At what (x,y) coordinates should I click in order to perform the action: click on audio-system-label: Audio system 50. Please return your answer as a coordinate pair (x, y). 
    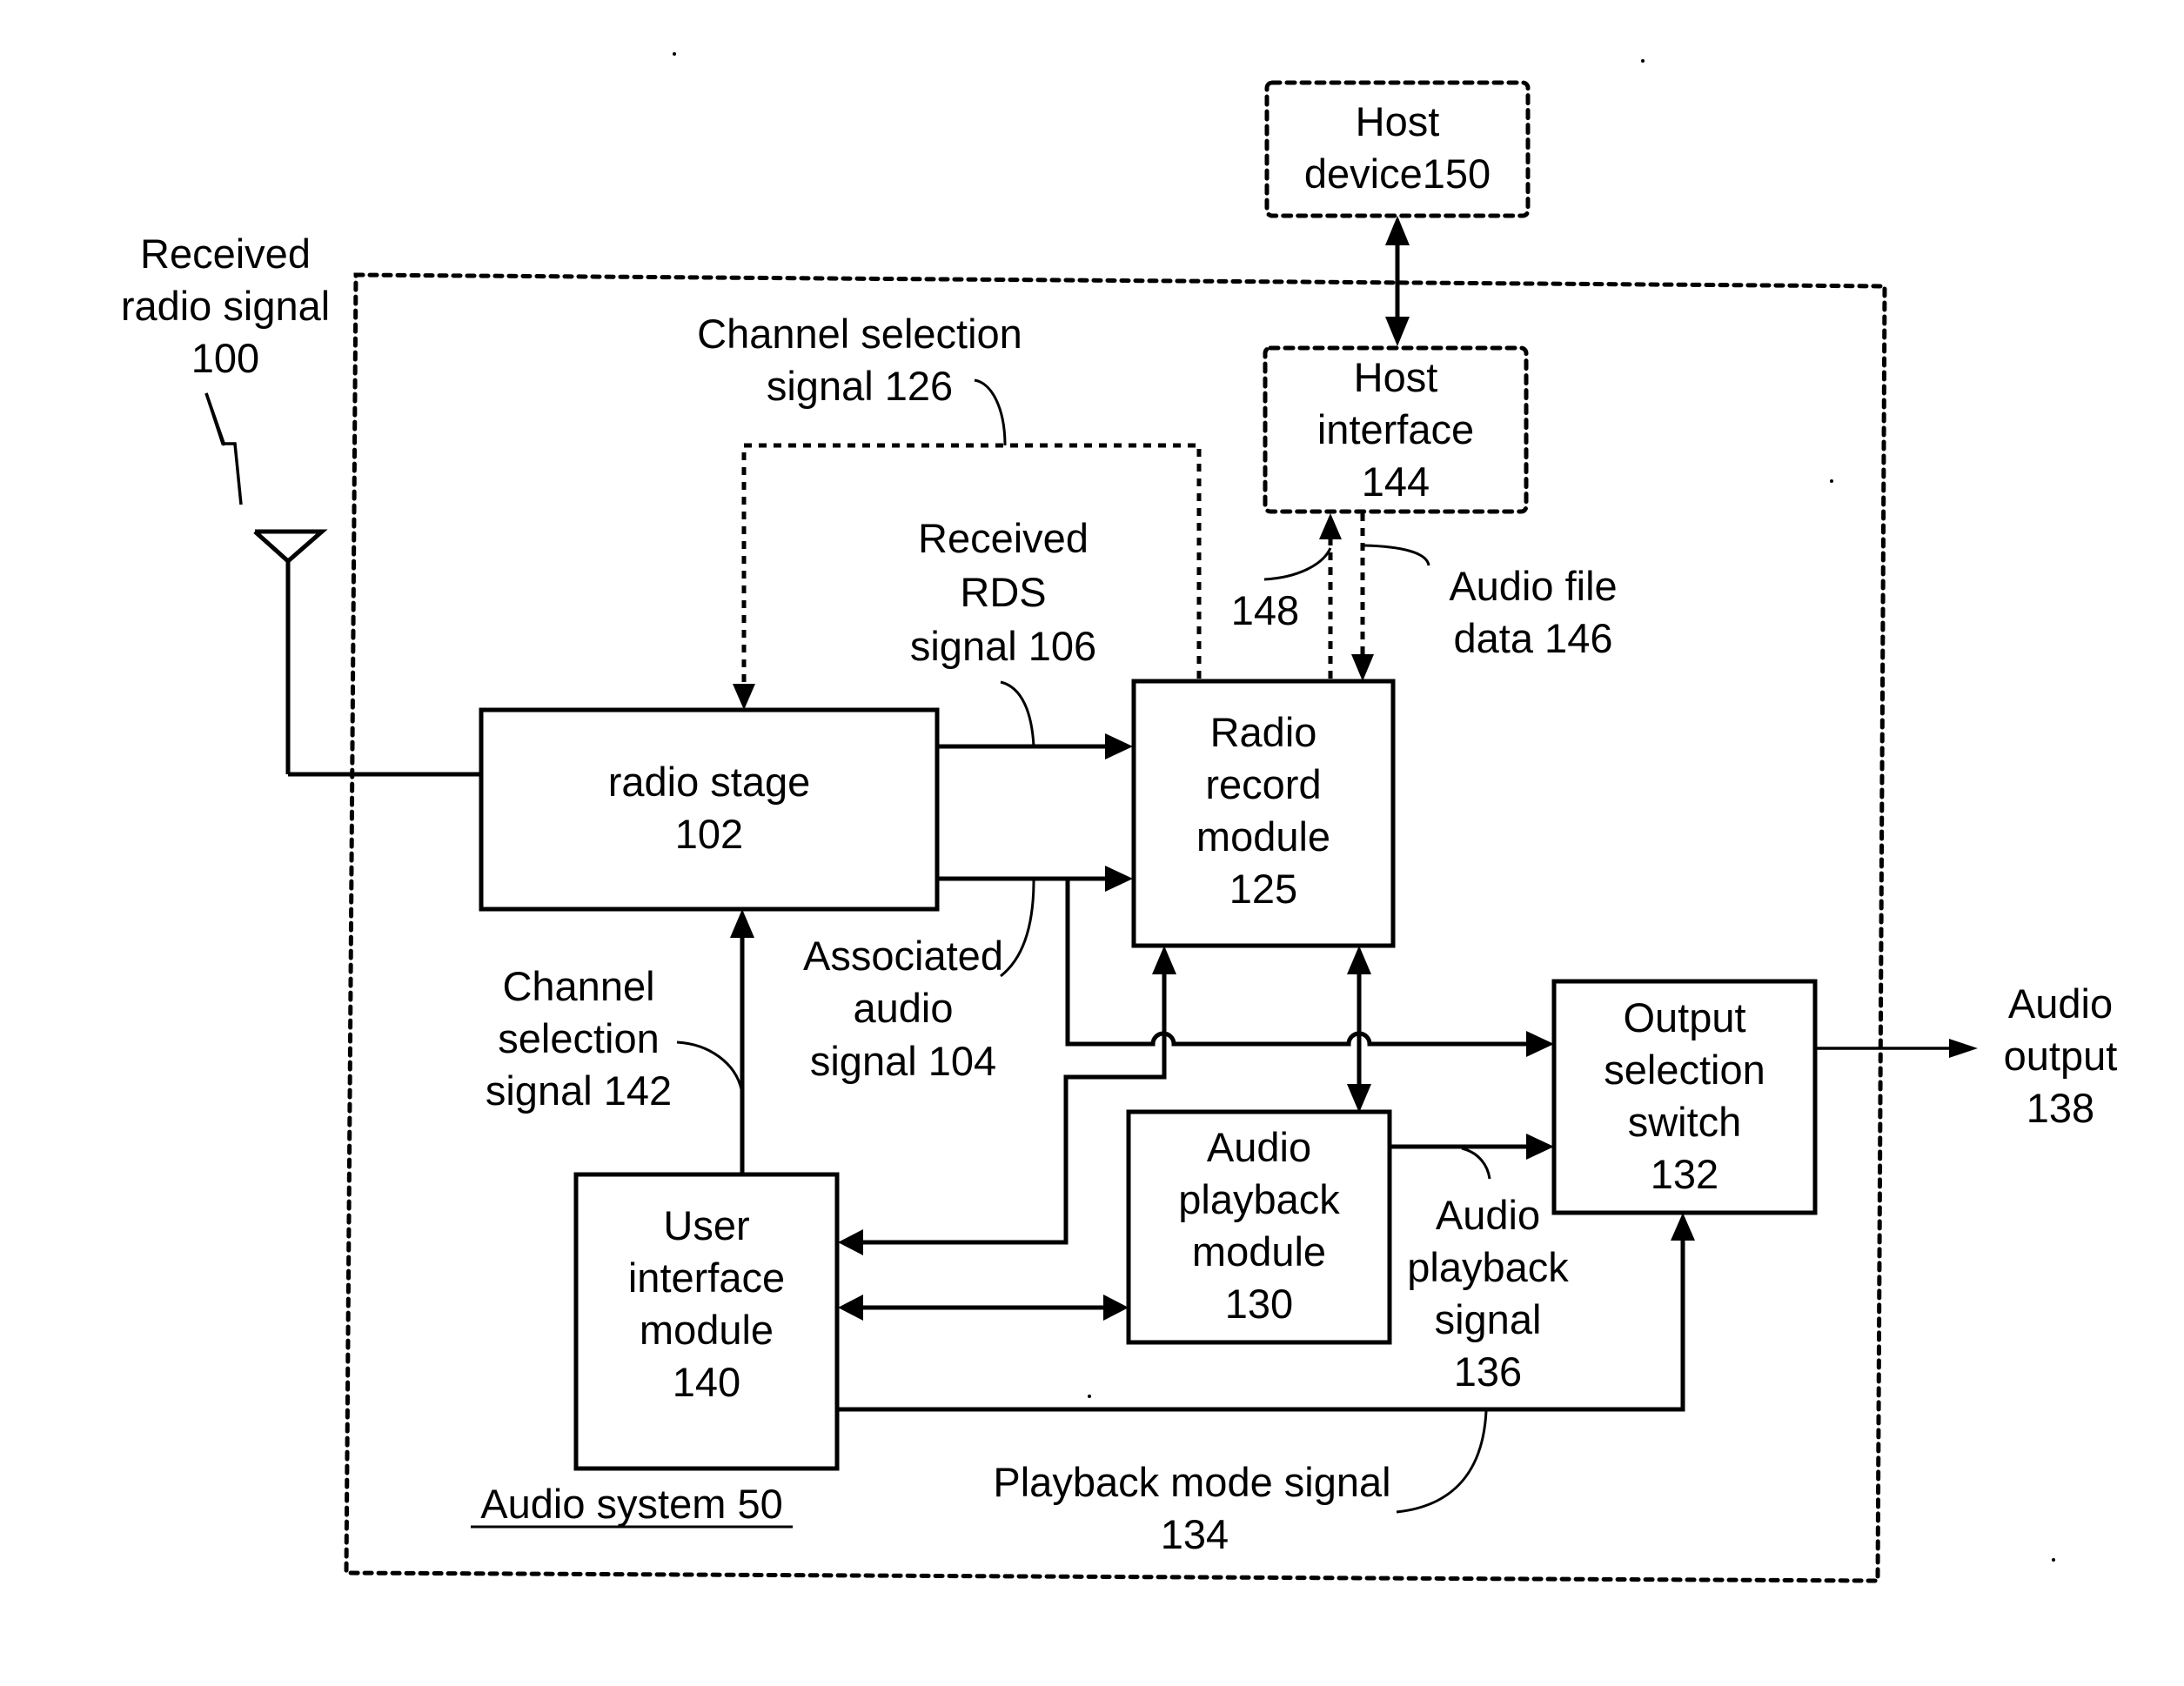
    Looking at the image, I should click on (631, 1504).